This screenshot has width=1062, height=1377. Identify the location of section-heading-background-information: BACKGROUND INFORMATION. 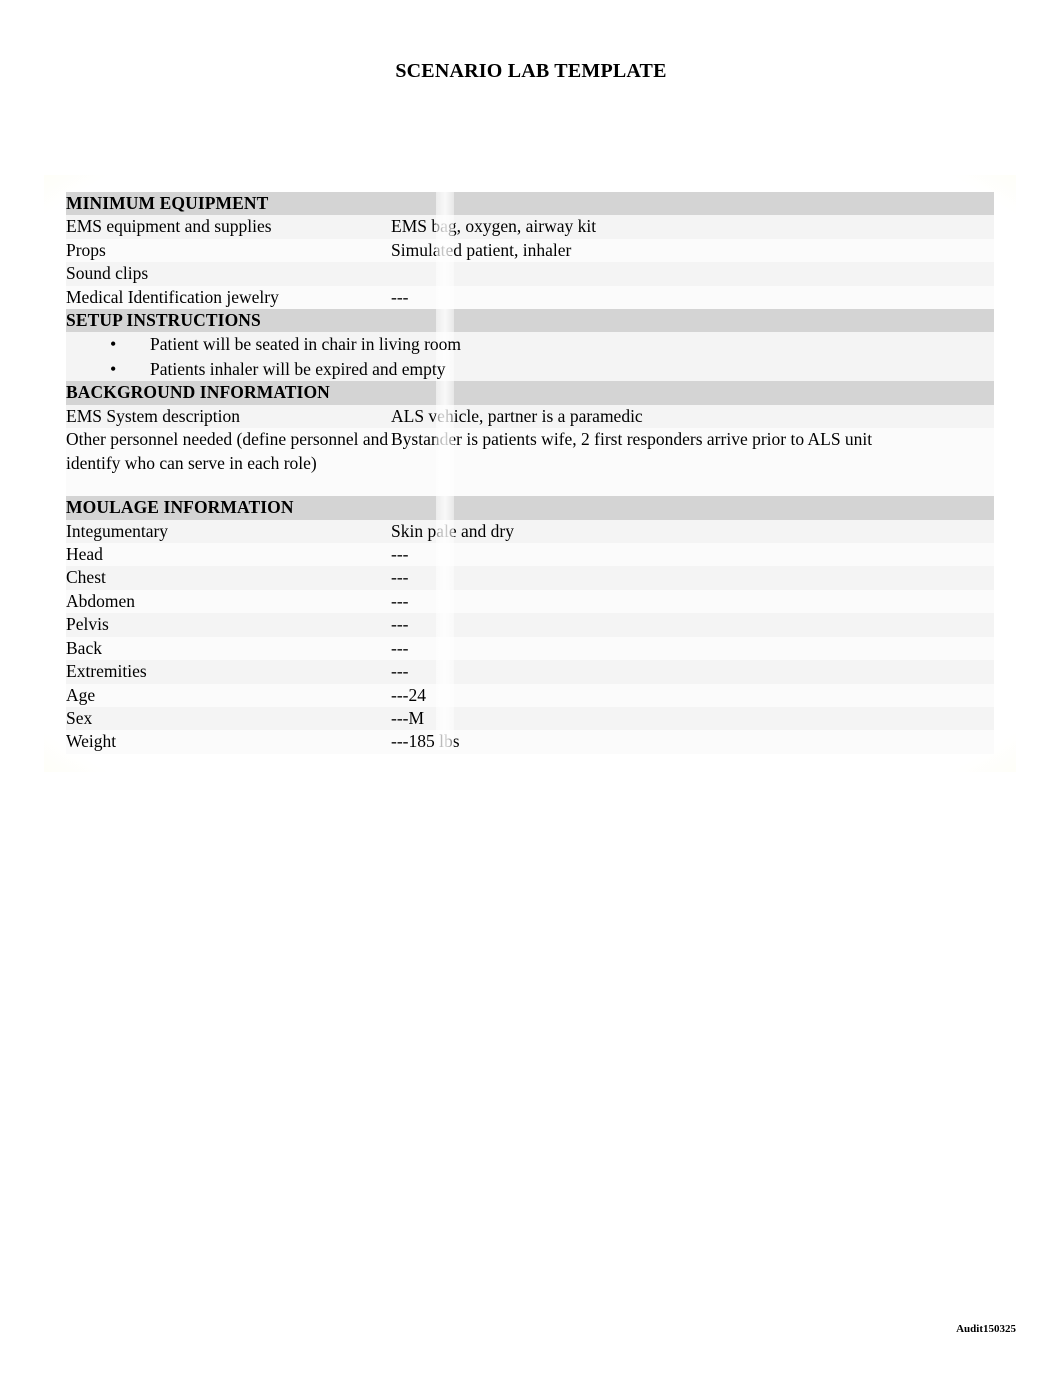
(198, 392).